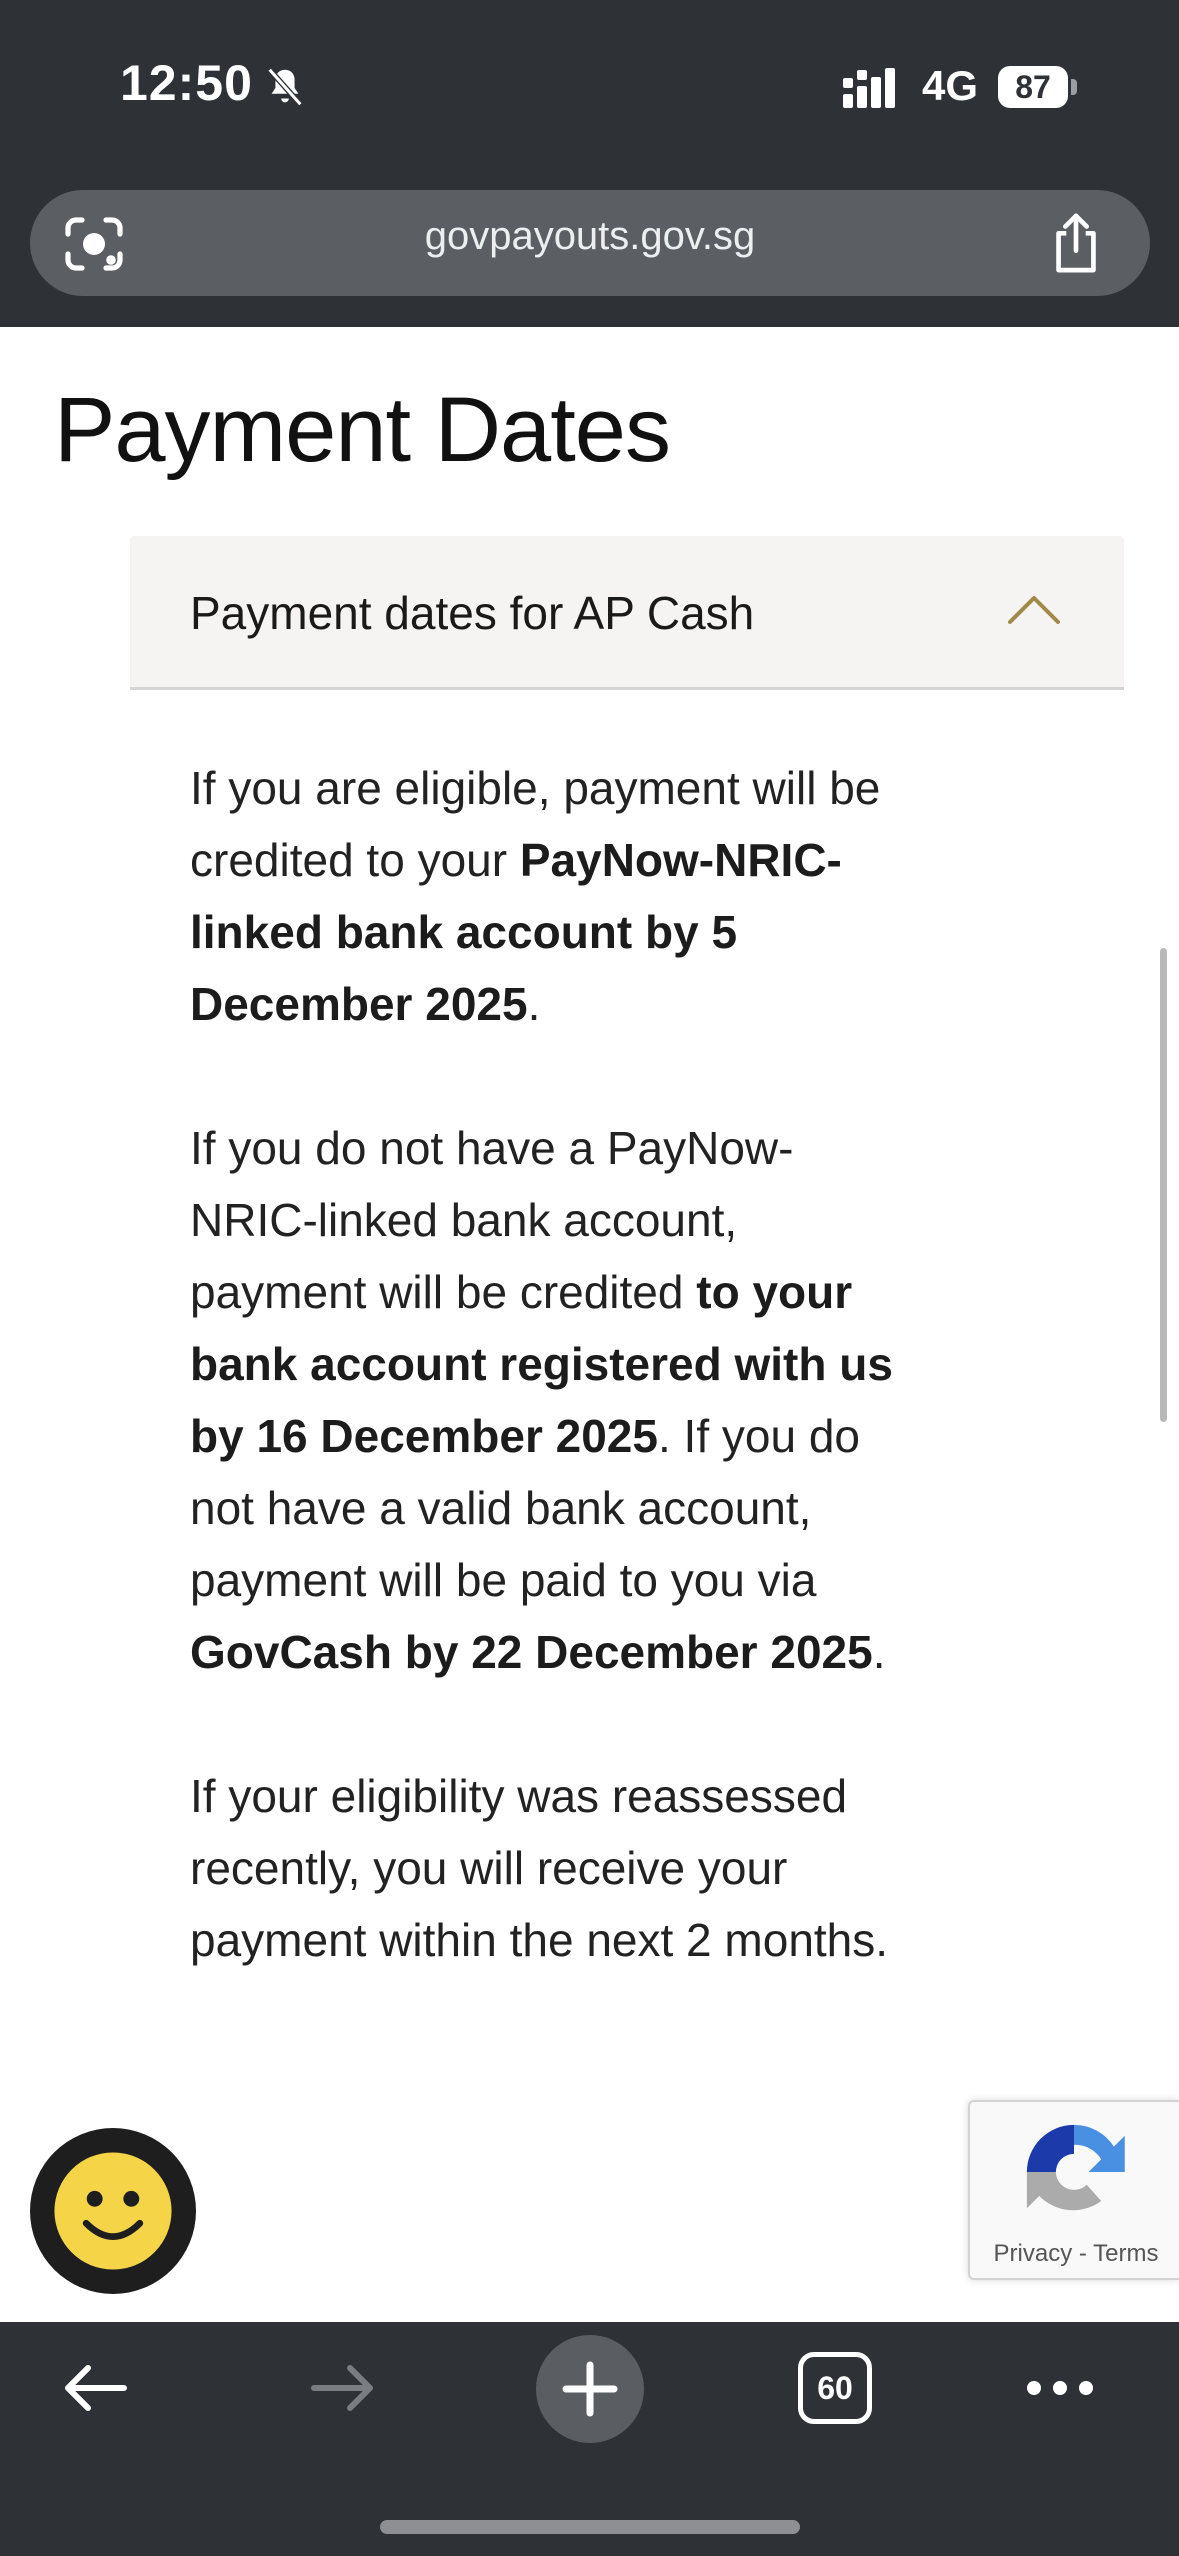  I want to click on govcash-deadline: GovCash by 22 December 2025, so click(531, 1652).